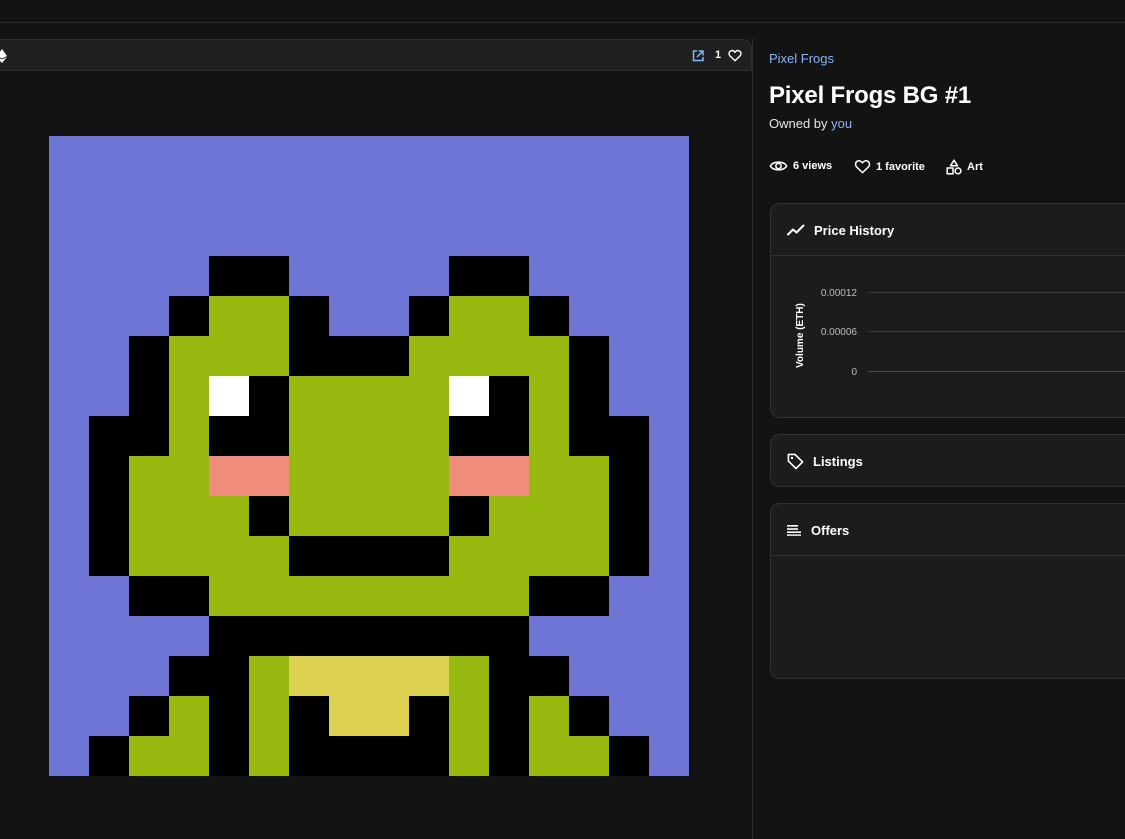 This screenshot has width=1125, height=839. I want to click on category-stat: Art, so click(964, 167).